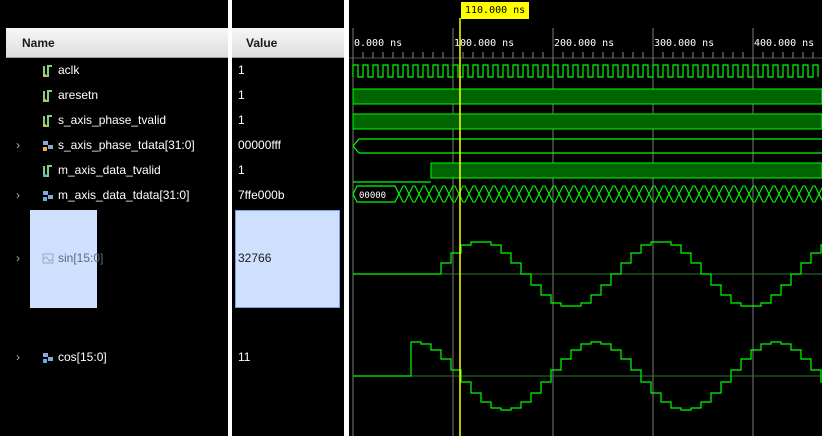  What do you see at coordinates (587, 146) in the screenshot?
I see `phase-tdata-wave` at bounding box center [587, 146].